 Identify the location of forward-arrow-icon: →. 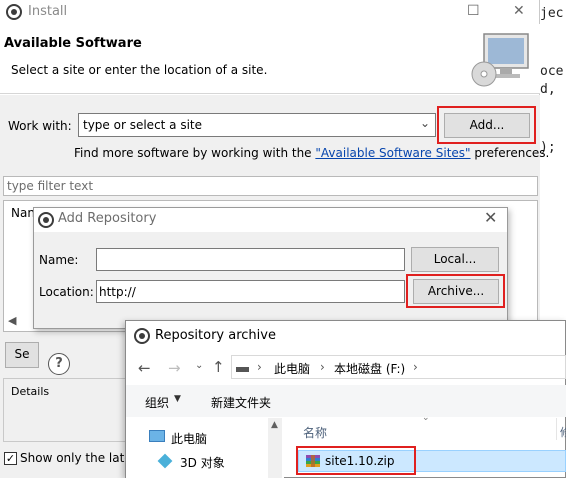
(174, 368).